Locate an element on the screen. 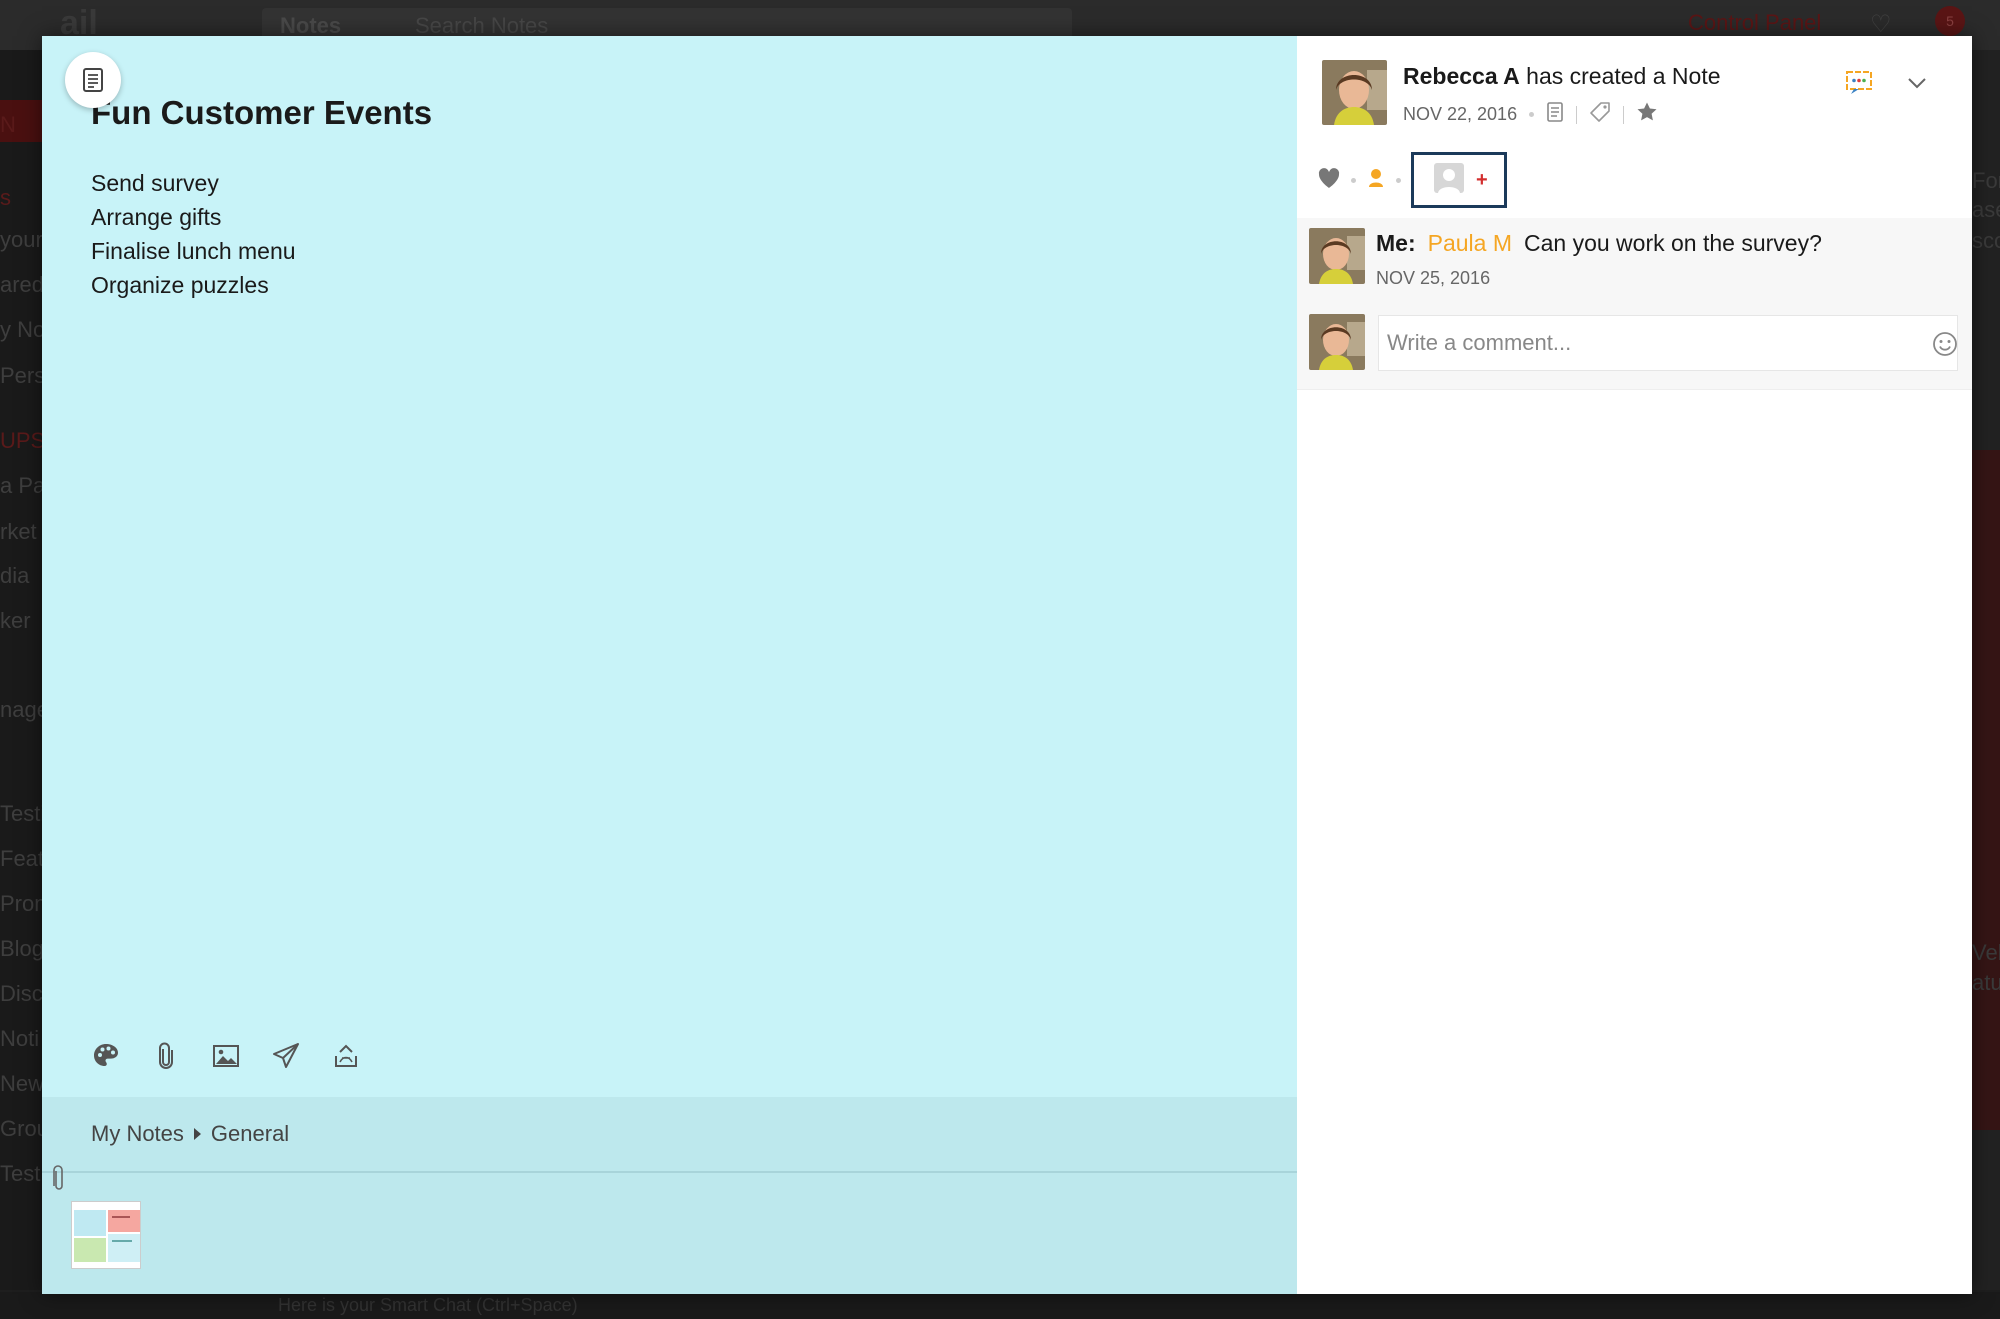 The image size is (2000, 1319). add-assignee-button: + is located at coordinates (1459, 180).